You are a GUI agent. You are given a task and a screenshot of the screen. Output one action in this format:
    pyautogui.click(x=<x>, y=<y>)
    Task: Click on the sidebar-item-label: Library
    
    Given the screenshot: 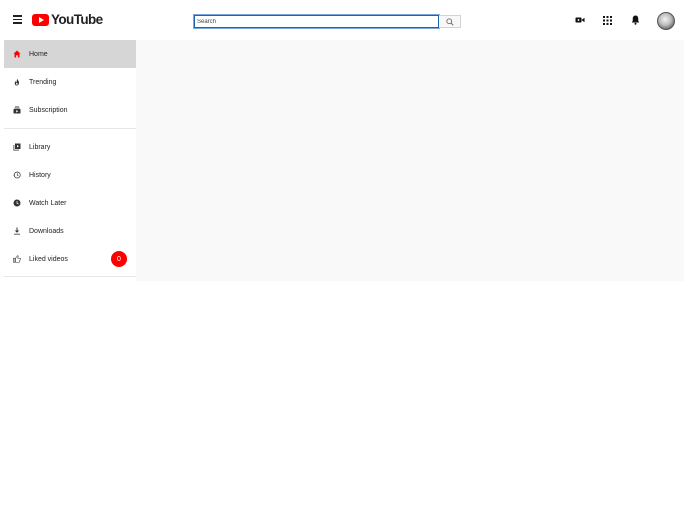 What is the action you would take?
    pyautogui.click(x=40, y=147)
    